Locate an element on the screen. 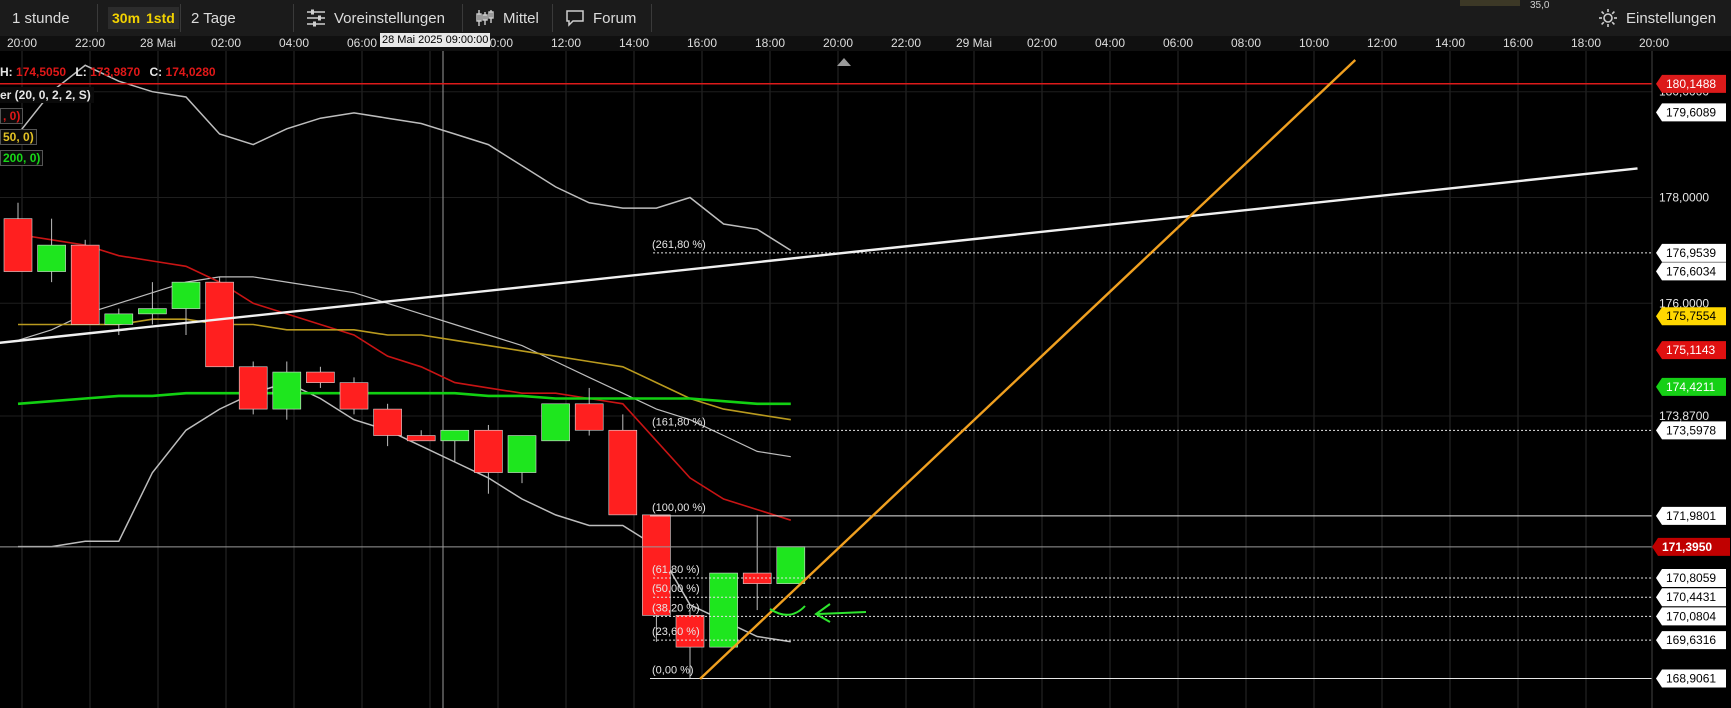 Image resolution: width=1731 pixels, height=708 pixels. fib-level-label: (100,00 %) is located at coordinates (679, 508).